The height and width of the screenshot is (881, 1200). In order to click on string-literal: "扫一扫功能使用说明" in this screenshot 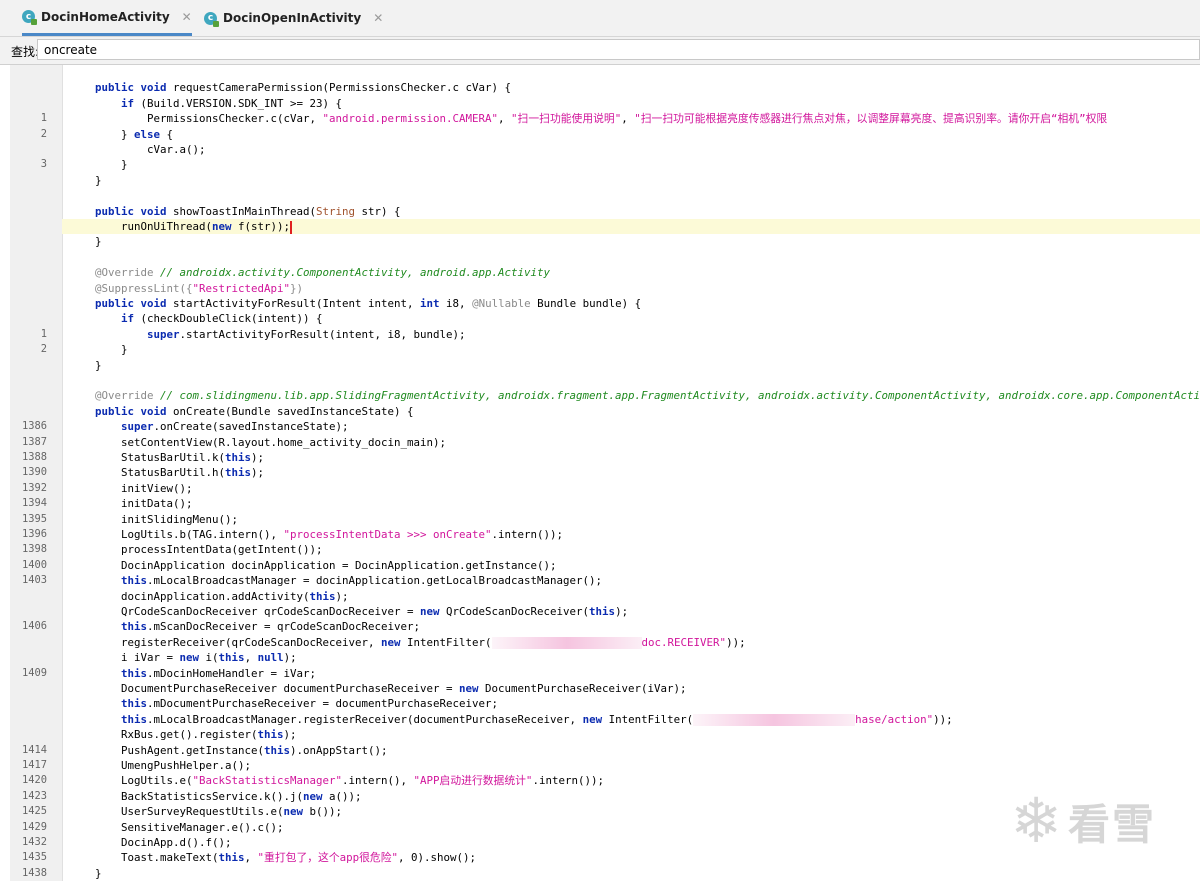, I will do `click(566, 119)`.